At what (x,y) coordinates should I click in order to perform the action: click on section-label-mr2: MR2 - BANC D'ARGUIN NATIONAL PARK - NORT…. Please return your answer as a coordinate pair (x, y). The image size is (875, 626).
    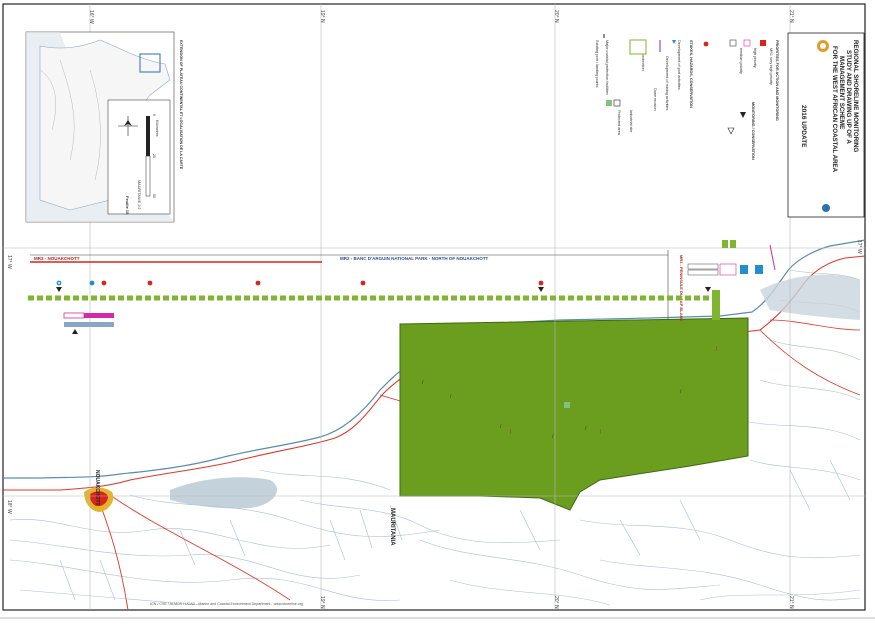
    Looking at the image, I should click on (414, 258).